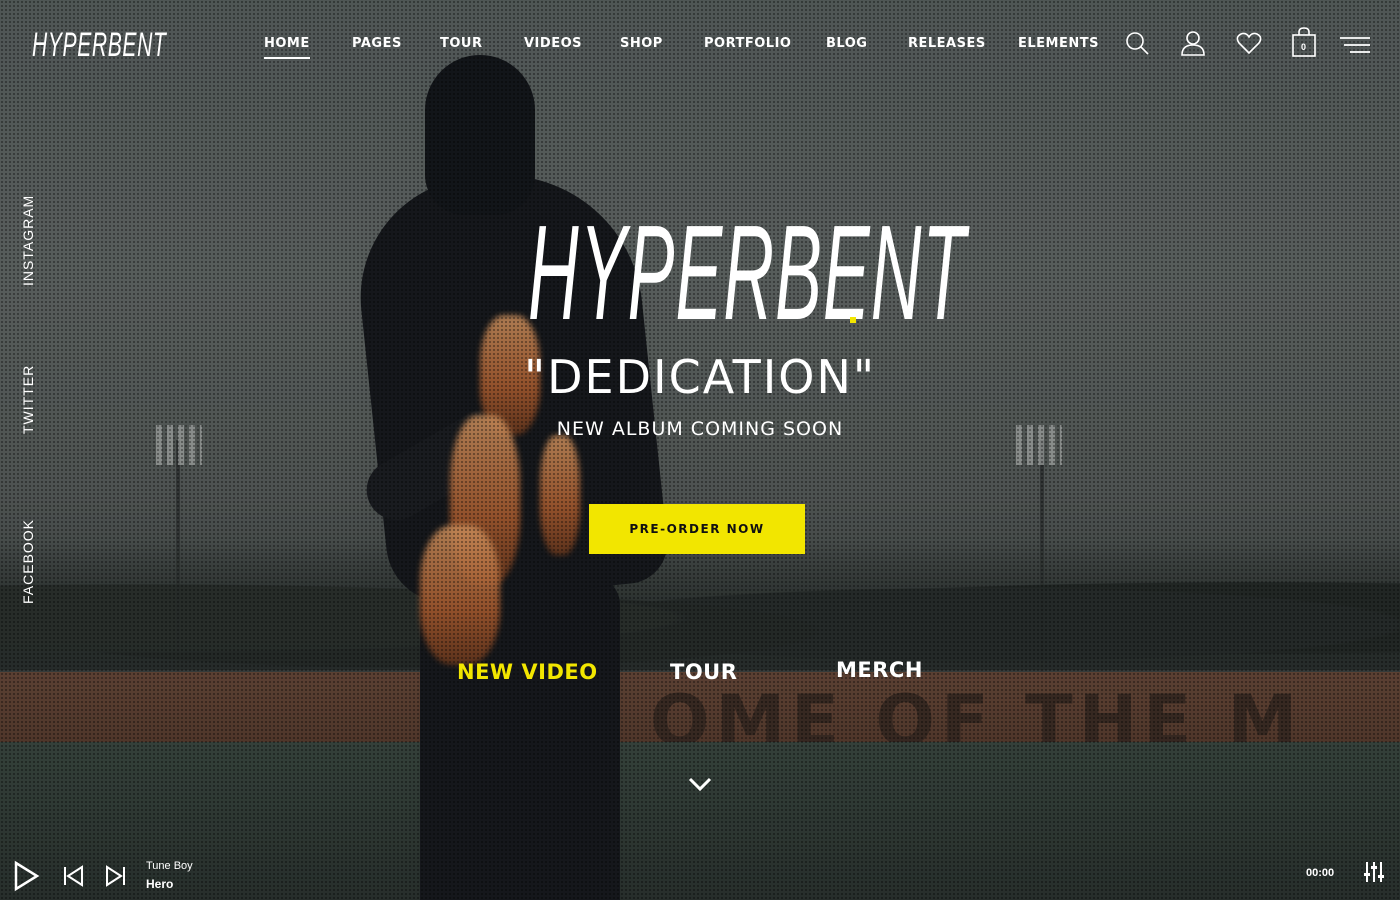  I want to click on album-title: "DEDICATION", so click(700, 377).